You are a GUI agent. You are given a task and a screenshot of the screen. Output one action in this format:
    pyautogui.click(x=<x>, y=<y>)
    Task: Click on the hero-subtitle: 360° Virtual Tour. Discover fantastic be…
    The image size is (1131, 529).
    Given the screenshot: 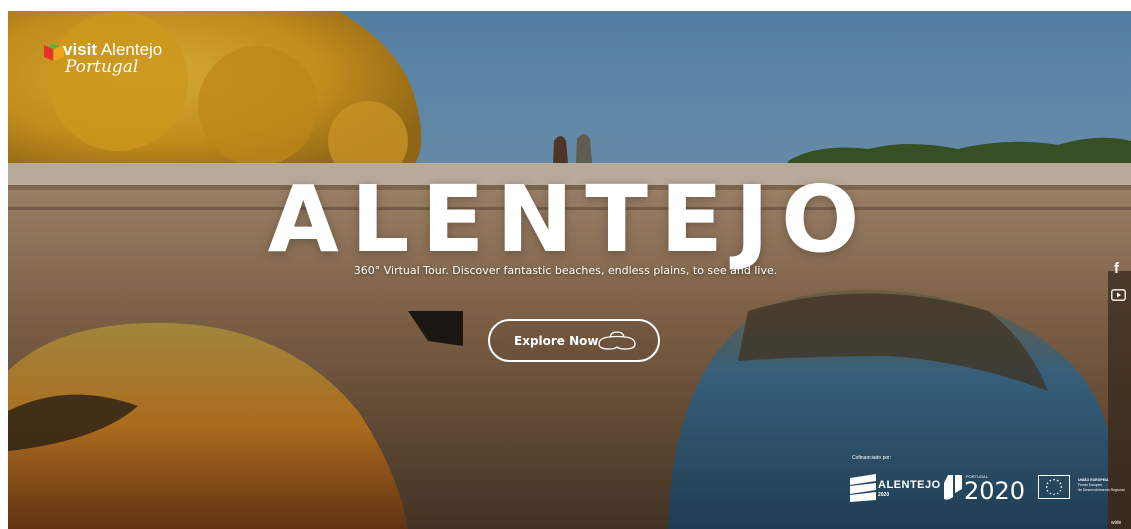 What is the action you would take?
    pyautogui.click(x=565, y=270)
    